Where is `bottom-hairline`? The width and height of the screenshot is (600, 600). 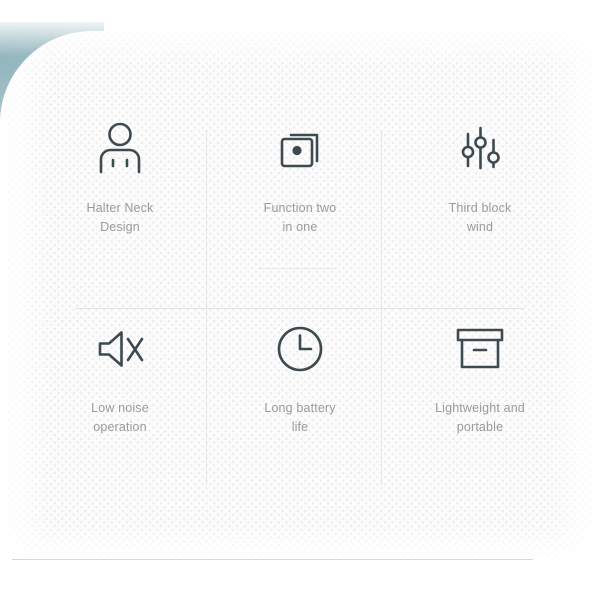
bottom-hairline is located at coordinates (272, 559).